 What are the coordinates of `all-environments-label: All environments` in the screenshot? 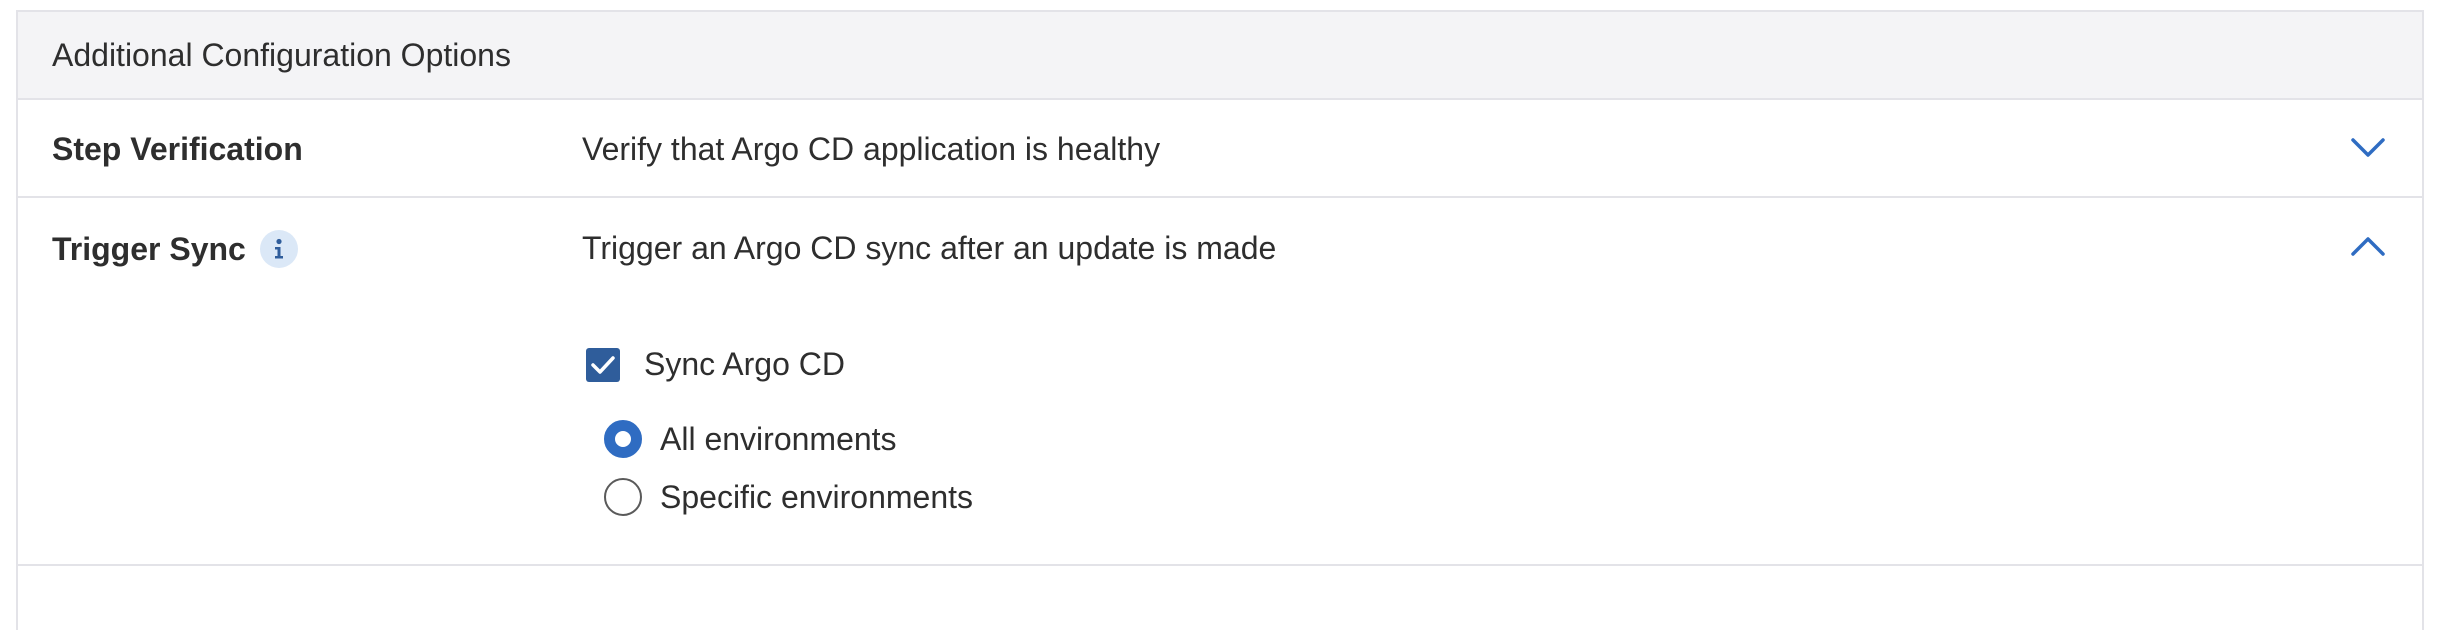 It's located at (778, 438).